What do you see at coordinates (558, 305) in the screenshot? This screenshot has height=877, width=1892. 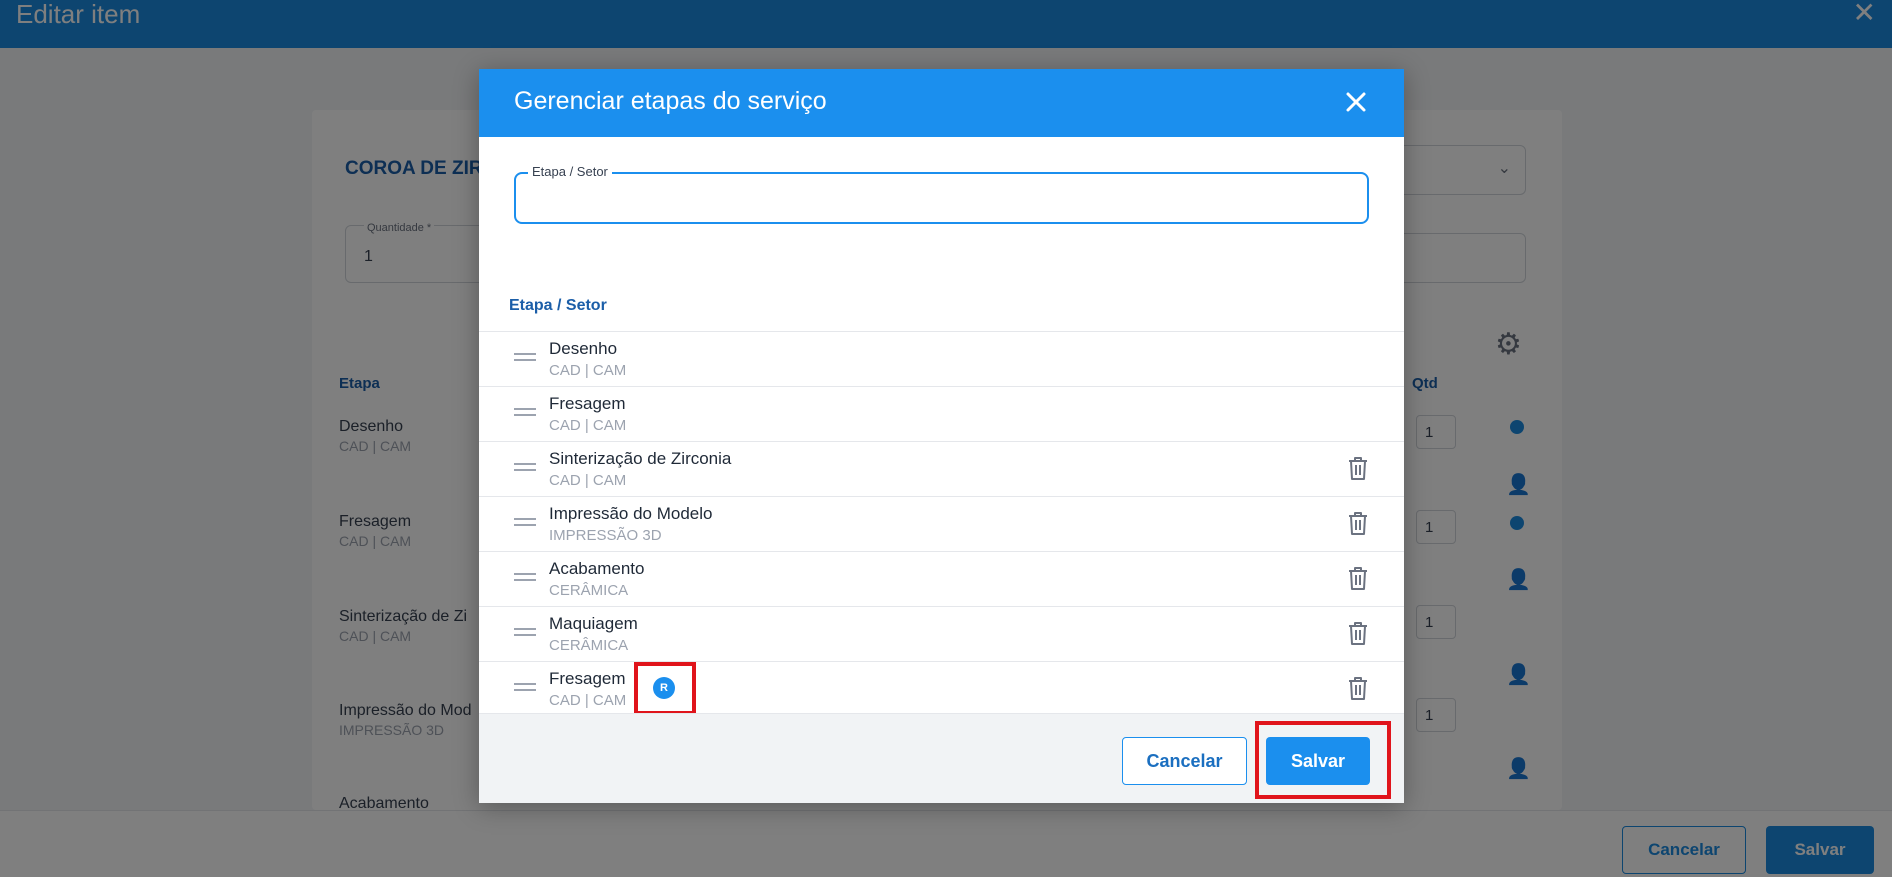 I see `list-header: Etapa / Setor` at bounding box center [558, 305].